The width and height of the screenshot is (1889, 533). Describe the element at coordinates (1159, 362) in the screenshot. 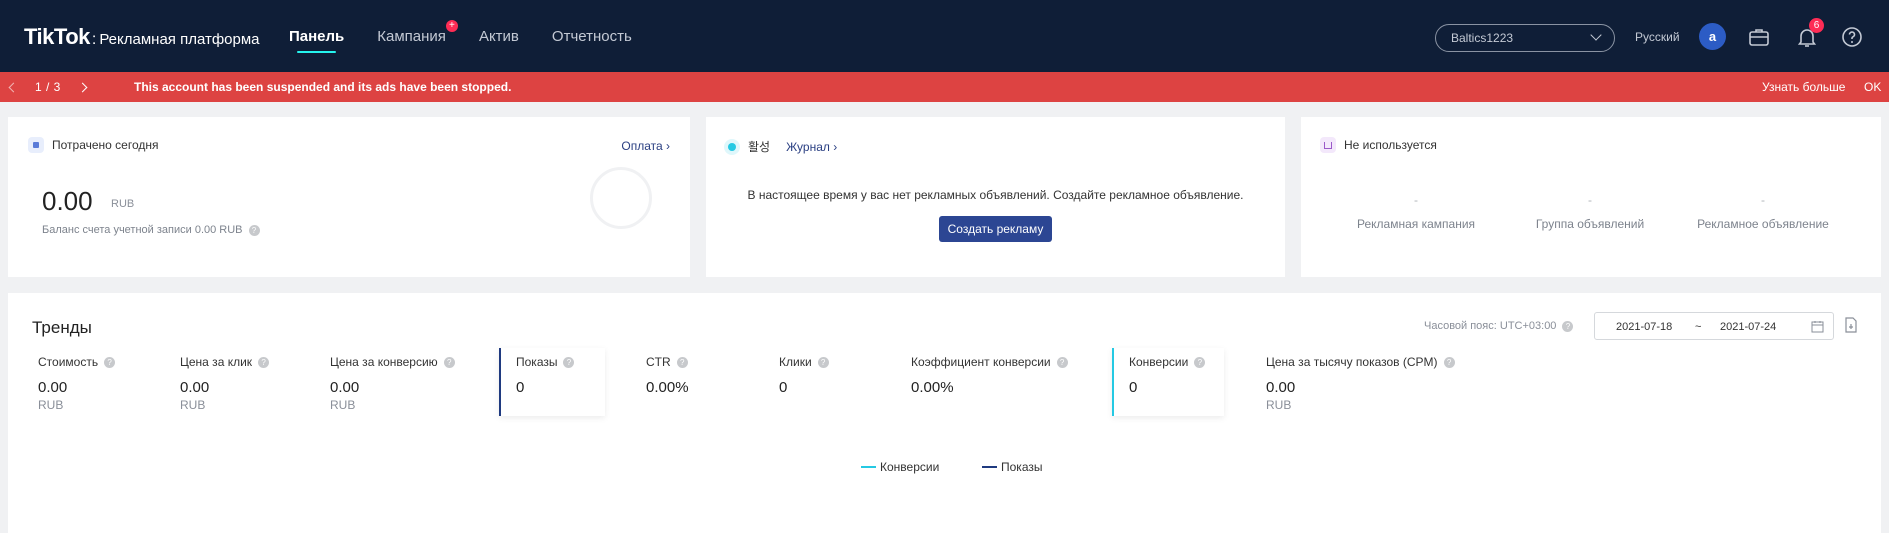

I see `metric-label: Конверсии` at that location.